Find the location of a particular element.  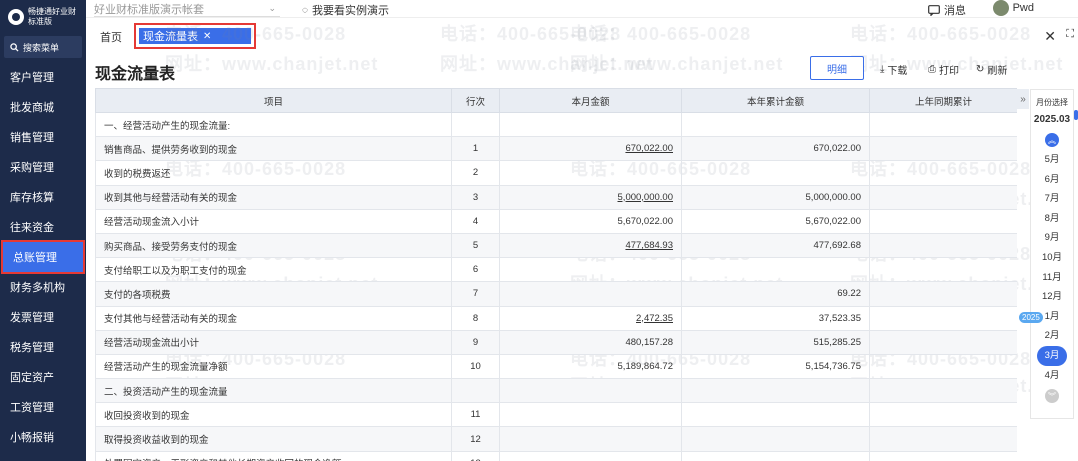

chevron-down-icon: ︾ is located at coordinates (1052, 396).